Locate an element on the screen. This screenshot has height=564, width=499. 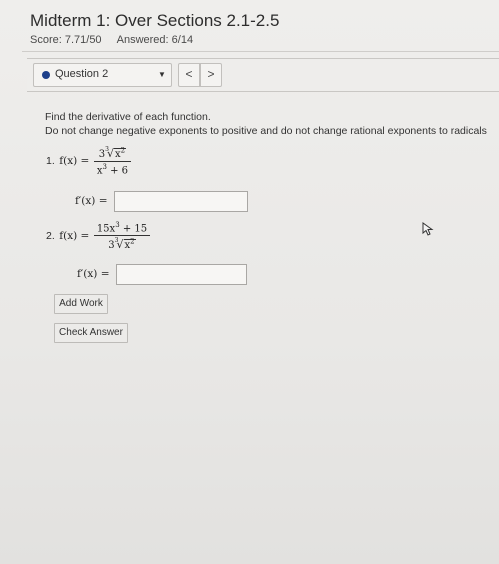
problem-2-denominator: 33√x2 is located at coordinates (122, 244).